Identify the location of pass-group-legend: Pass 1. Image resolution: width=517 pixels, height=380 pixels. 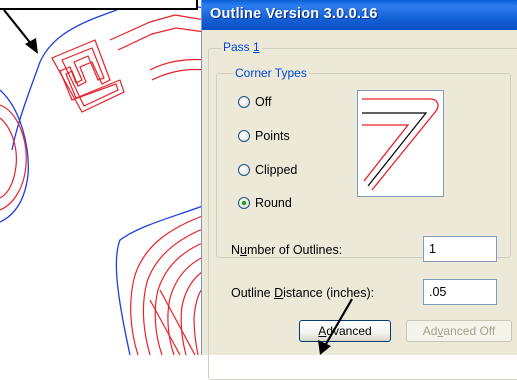
(241, 47).